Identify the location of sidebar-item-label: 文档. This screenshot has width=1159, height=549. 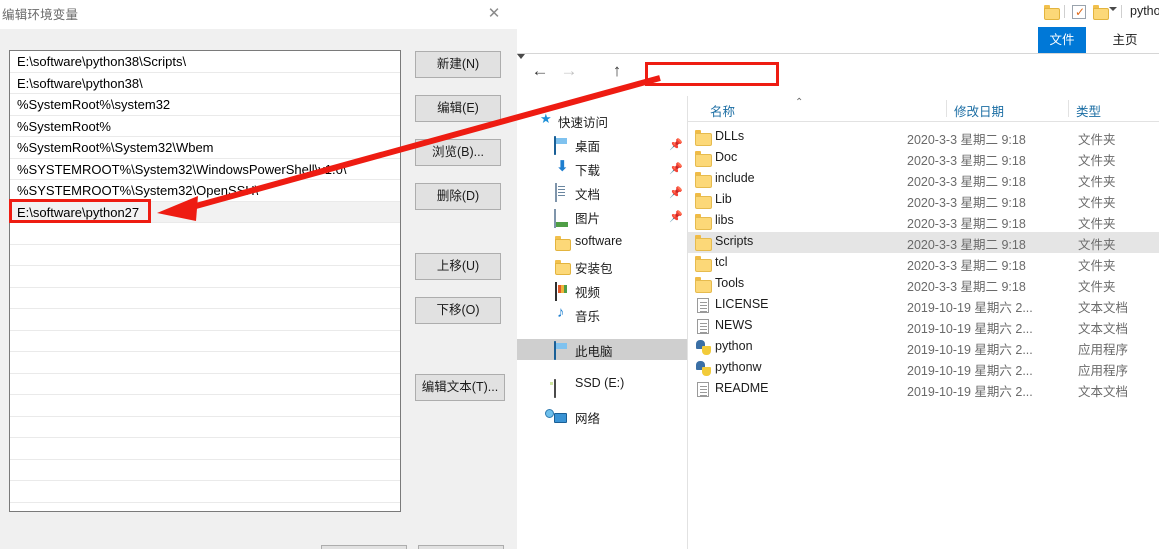
(588, 195).